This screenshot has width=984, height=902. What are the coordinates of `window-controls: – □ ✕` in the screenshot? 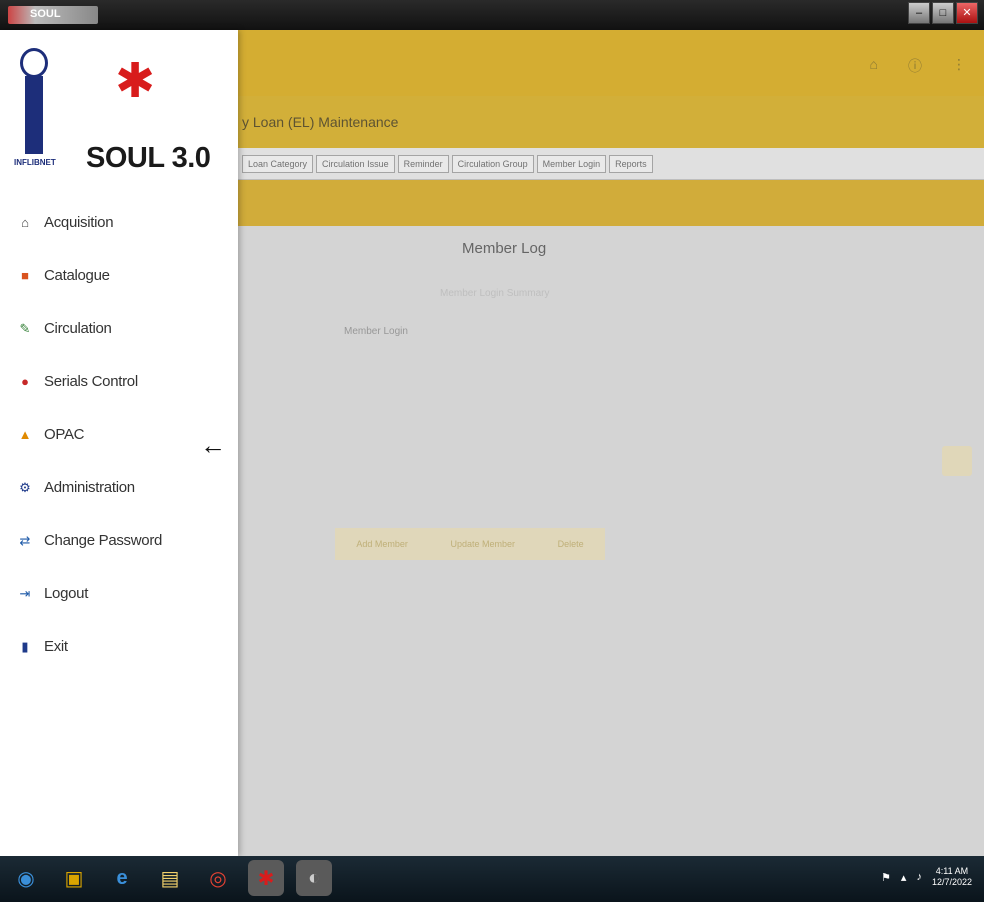 It's located at (943, 13).